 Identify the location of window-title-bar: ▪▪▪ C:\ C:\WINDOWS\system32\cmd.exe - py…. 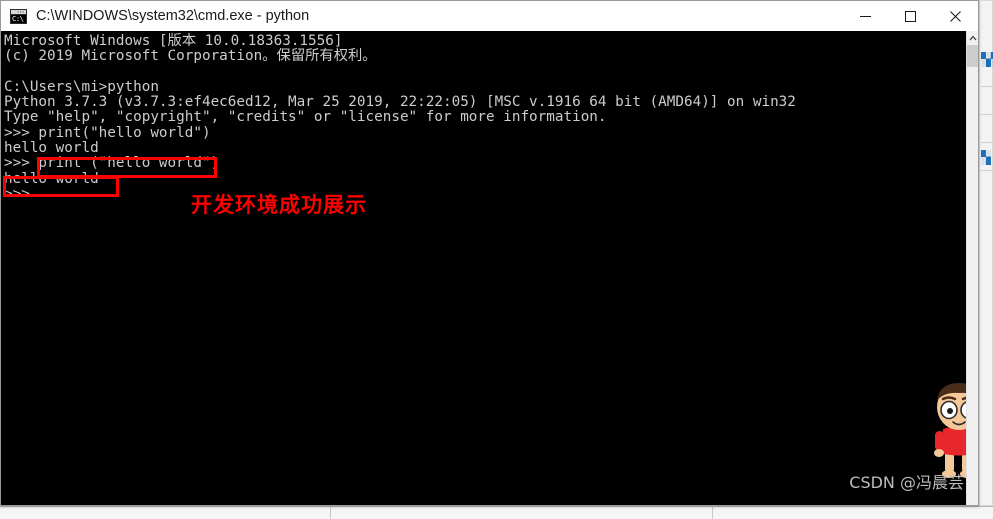
(489, 16).